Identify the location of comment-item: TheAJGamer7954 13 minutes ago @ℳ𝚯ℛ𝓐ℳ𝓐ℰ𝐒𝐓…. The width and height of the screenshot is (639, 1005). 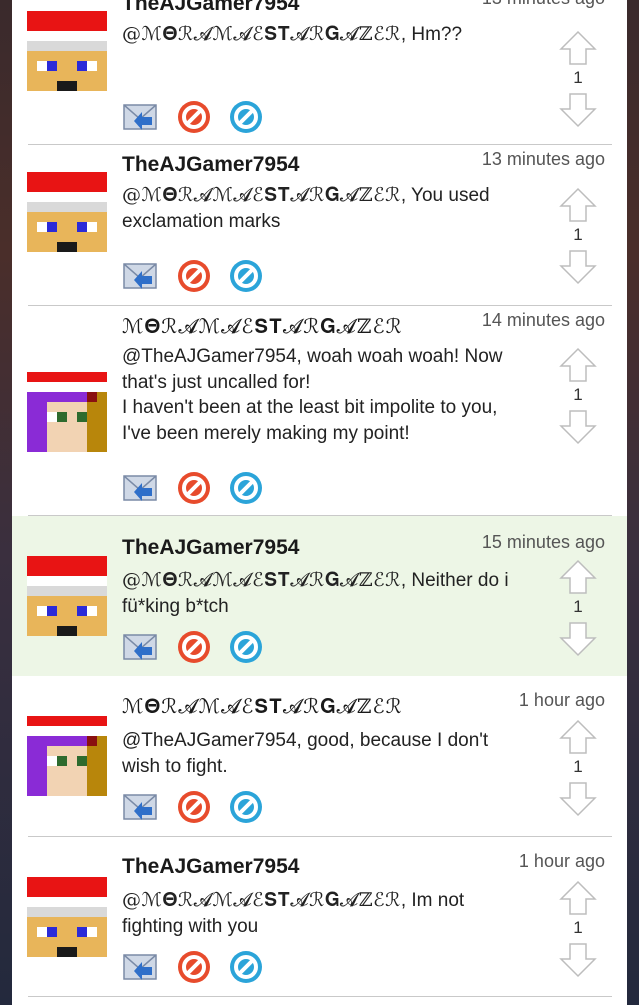
(319, 72).